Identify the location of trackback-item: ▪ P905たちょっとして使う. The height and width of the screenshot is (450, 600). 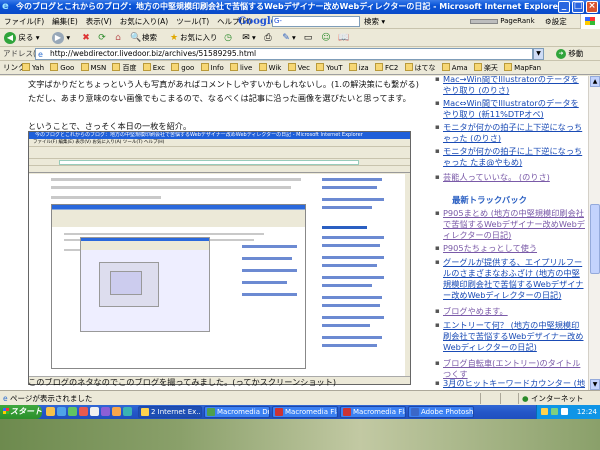
(510, 248).